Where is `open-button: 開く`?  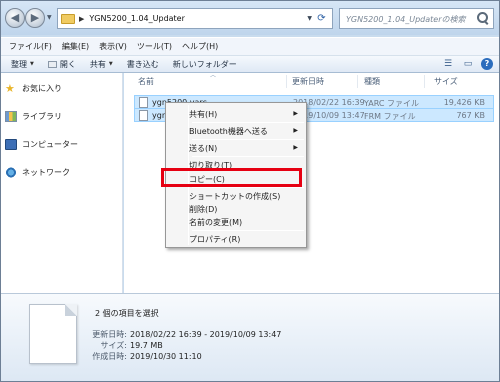
open-button: 開く is located at coordinates (61, 64).